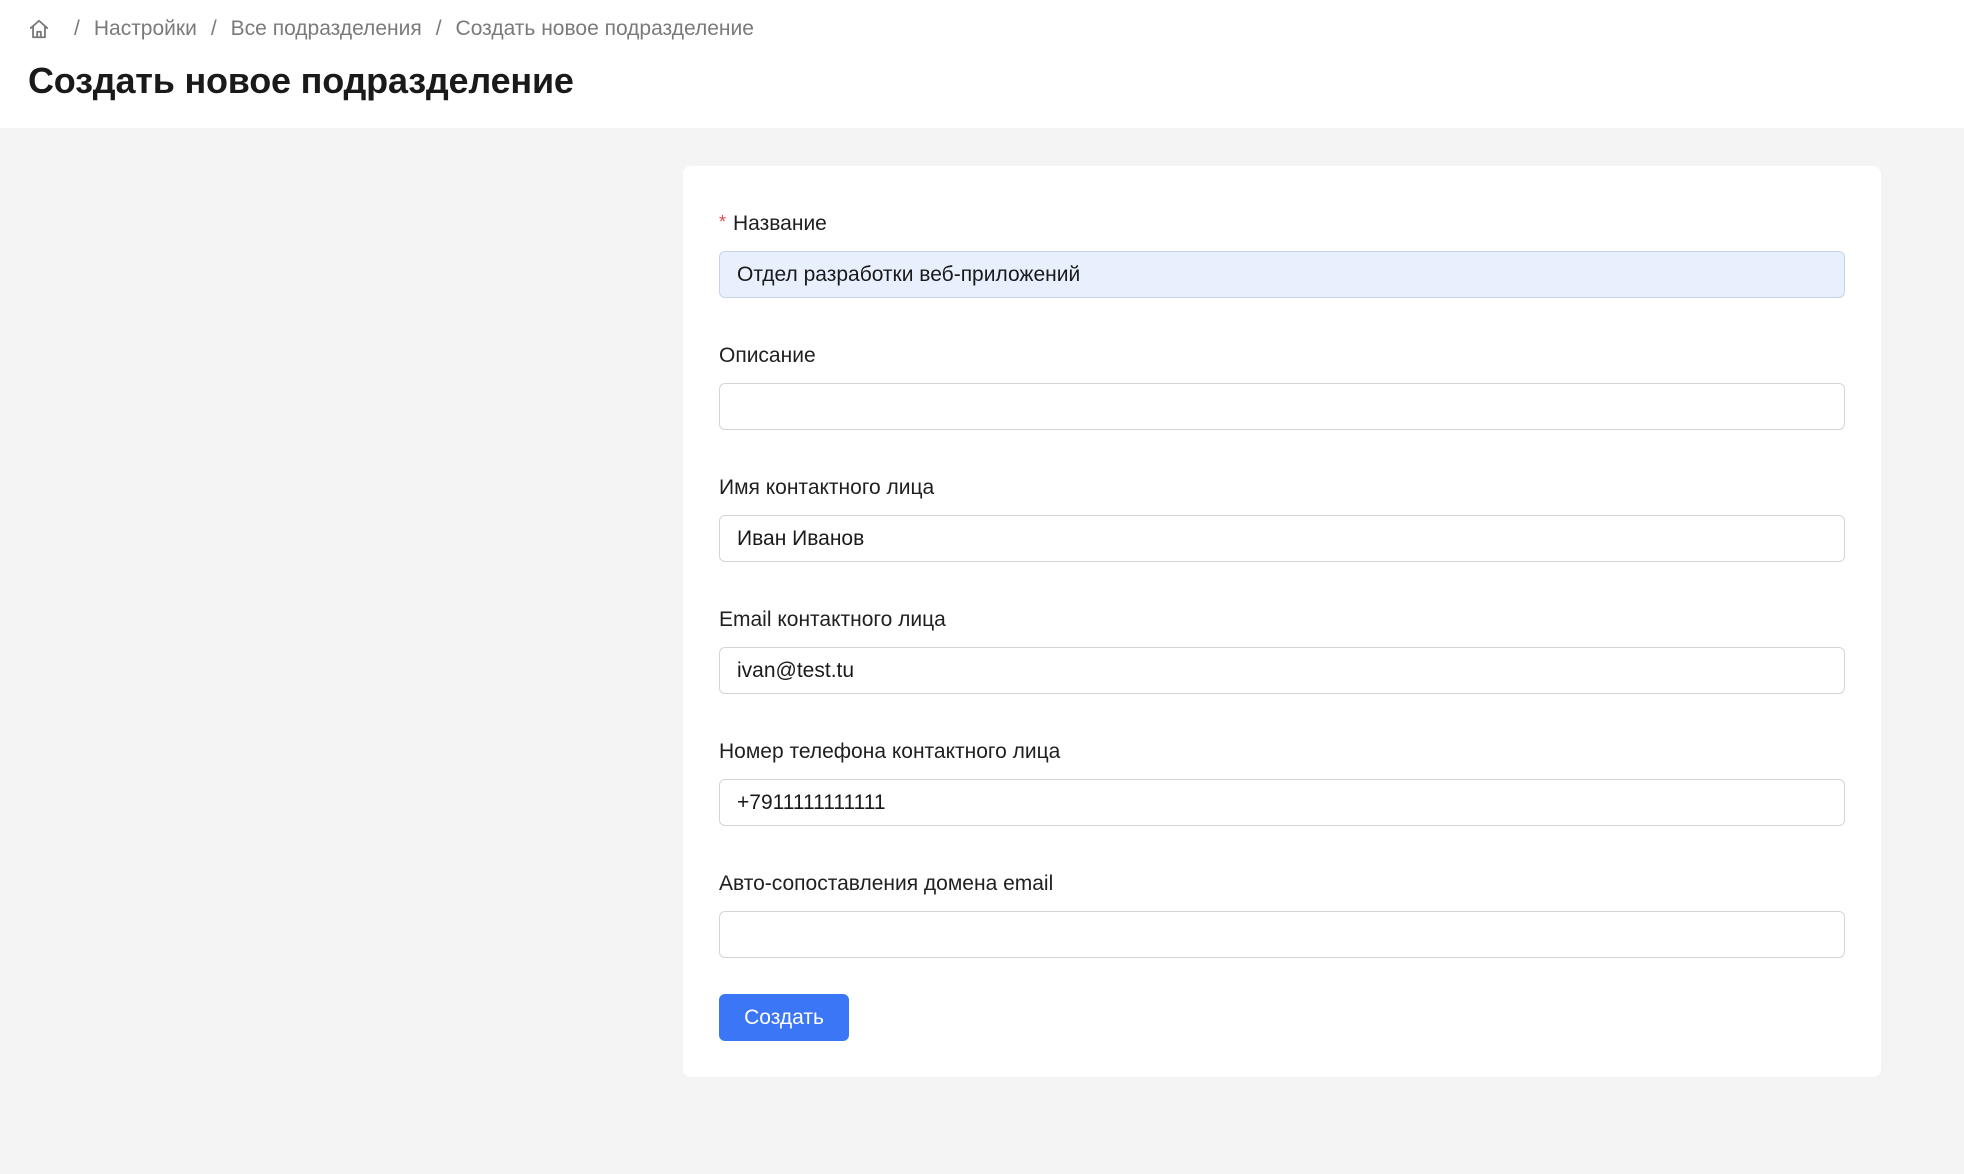 Image resolution: width=1964 pixels, height=1174 pixels. What do you see at coordinates (145, 29) in the screenshot?
I see `breadcrumb-item-settings: Настройки` at bounding box center [145, 29].